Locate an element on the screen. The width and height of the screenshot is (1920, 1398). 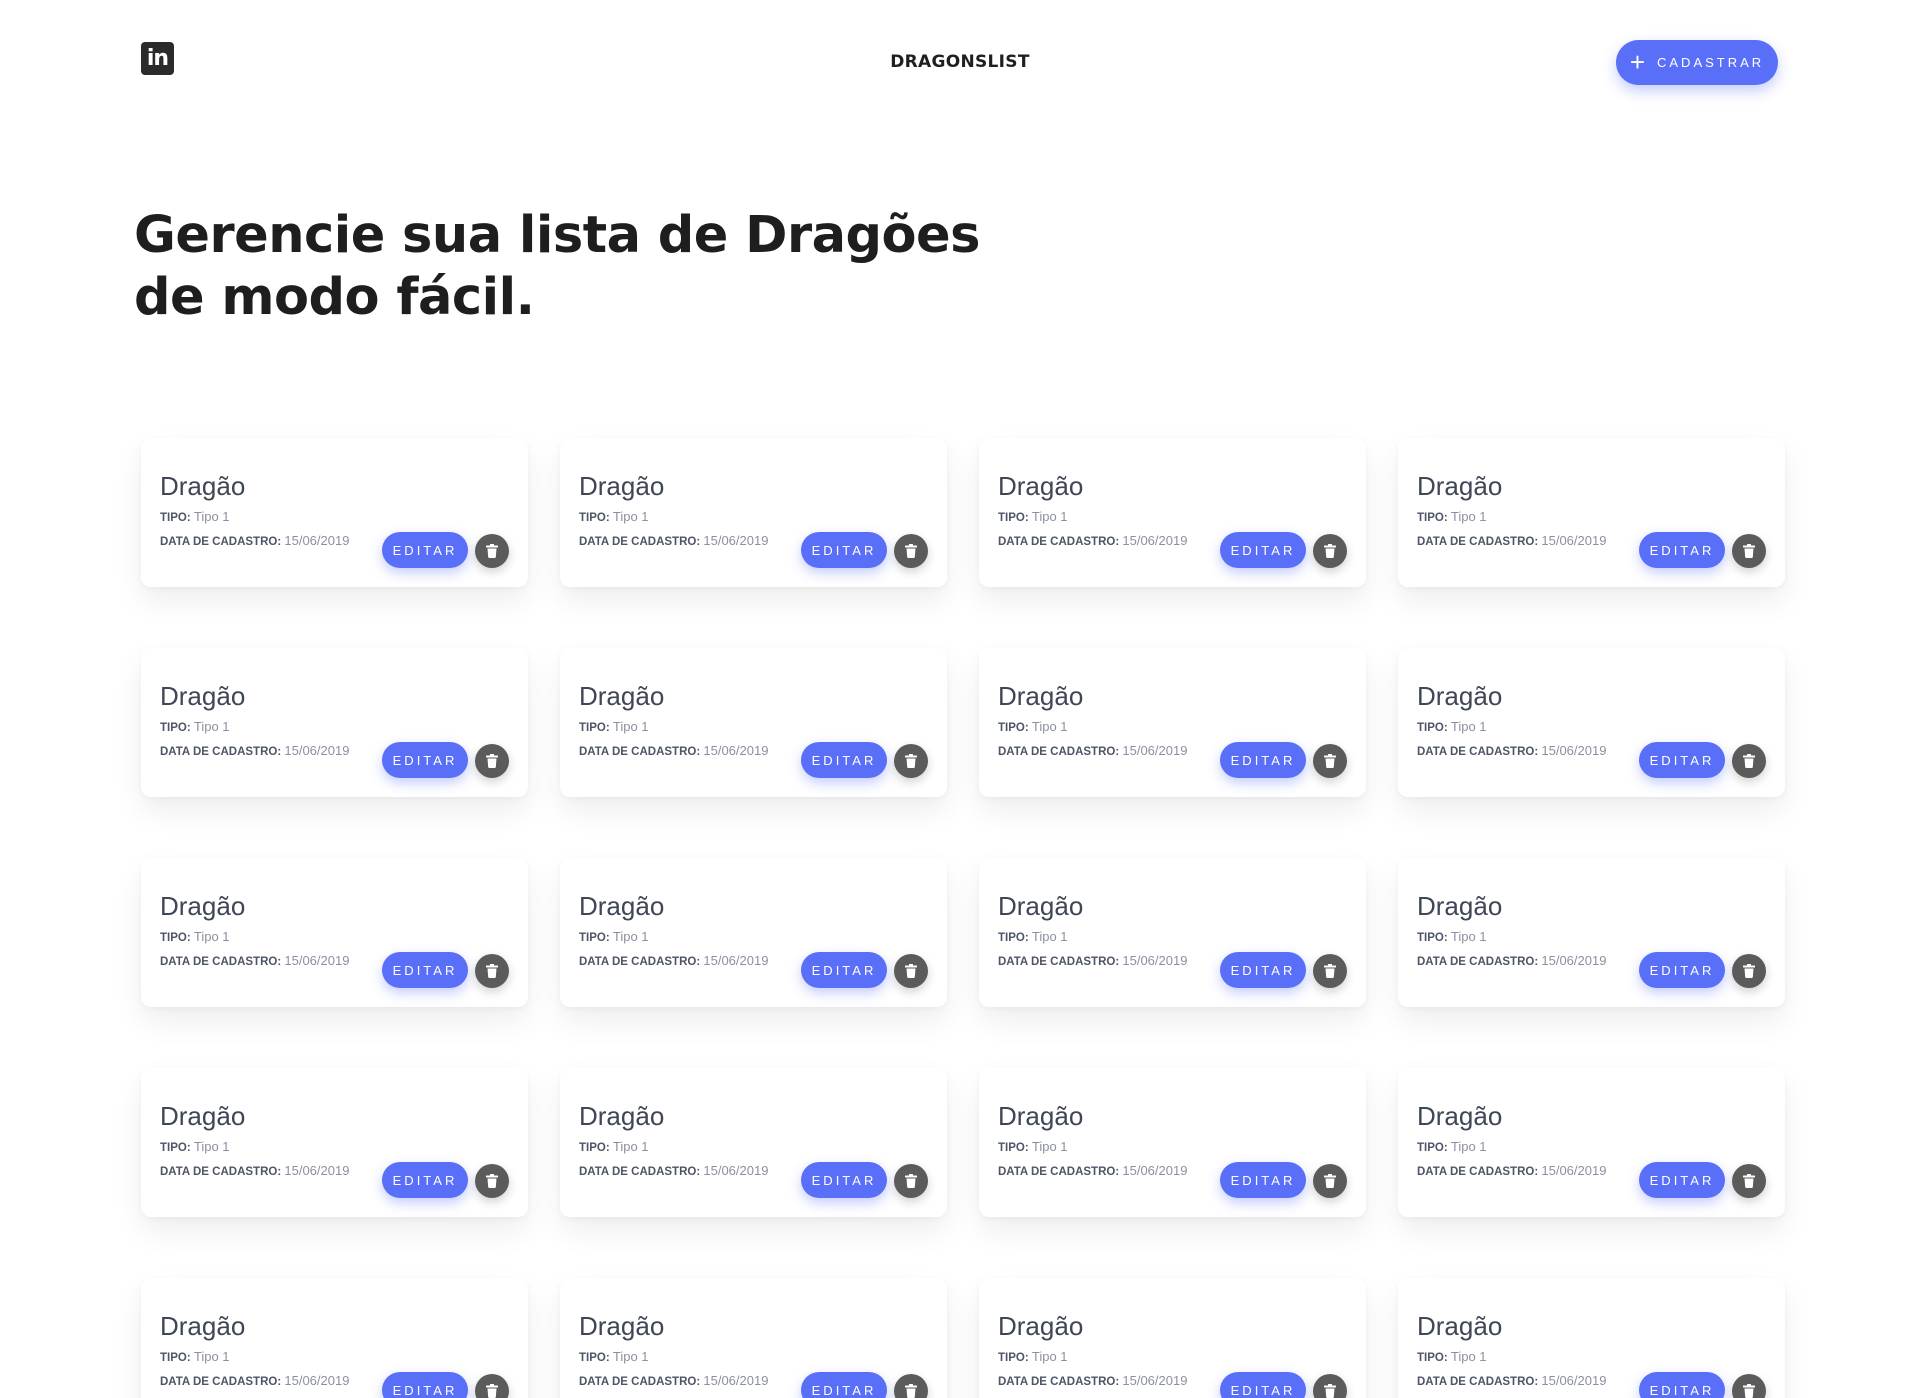
plus-icon: + is located at coordinates (1637, 61).